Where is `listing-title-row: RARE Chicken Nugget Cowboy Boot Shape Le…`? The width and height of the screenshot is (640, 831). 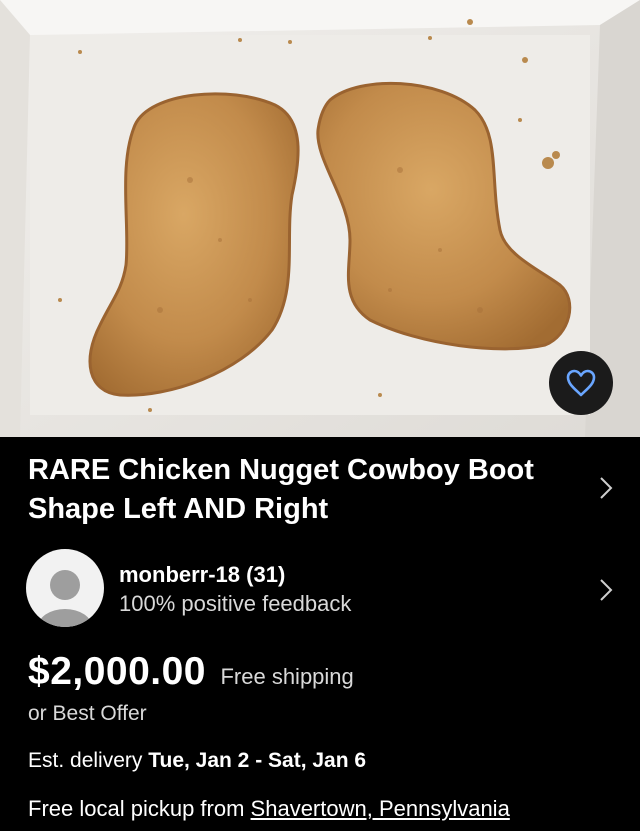 listing-title-row: RARE Chicken Nugget Cowboy Boot Shape Le… is located at coordinates (328, 490).